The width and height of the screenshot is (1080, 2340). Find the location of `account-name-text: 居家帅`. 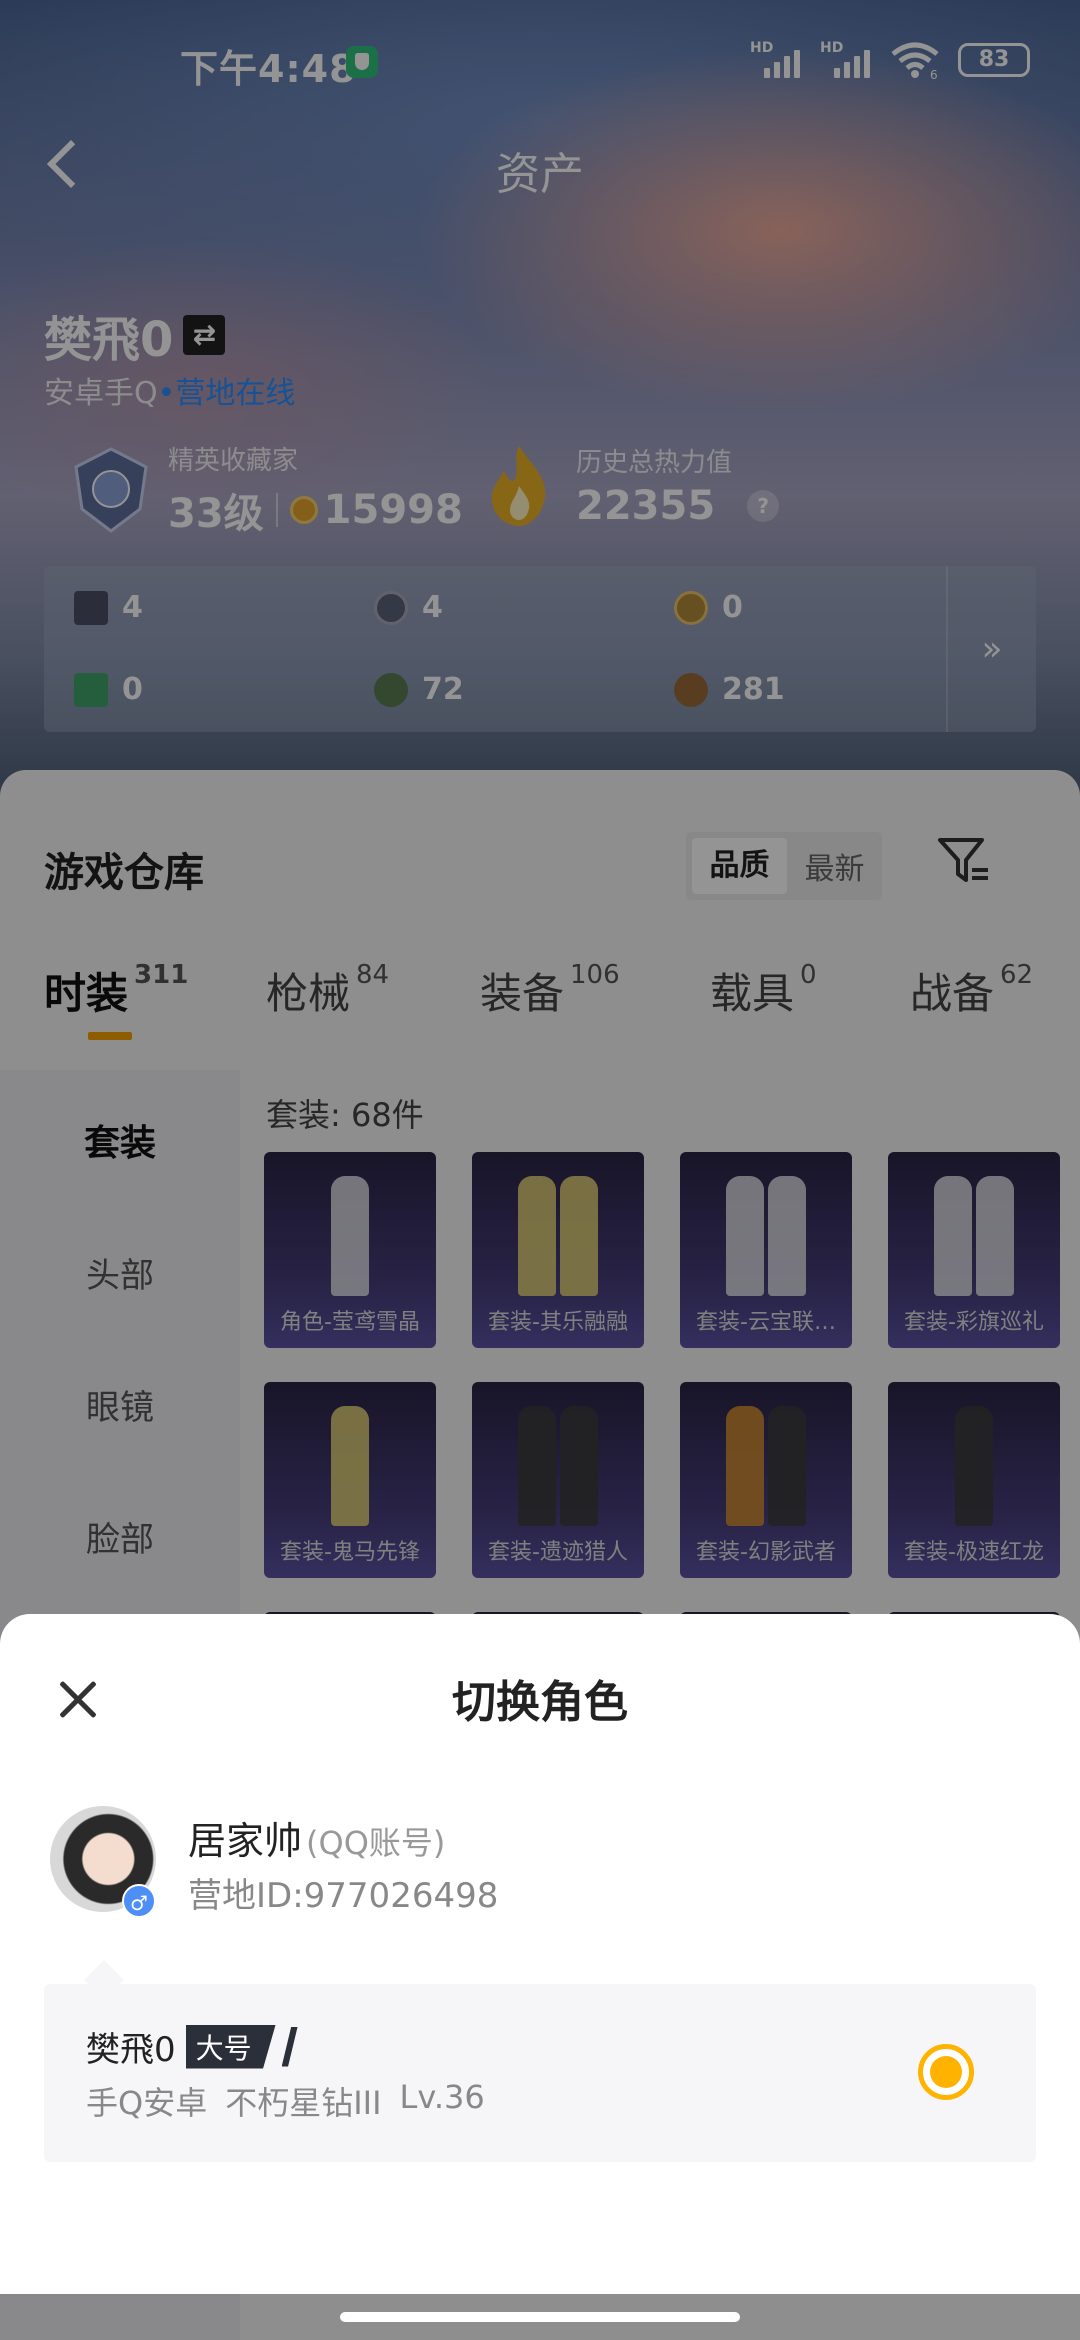

account-name-text: 居家帅 is located at coordinates (245, 1841).